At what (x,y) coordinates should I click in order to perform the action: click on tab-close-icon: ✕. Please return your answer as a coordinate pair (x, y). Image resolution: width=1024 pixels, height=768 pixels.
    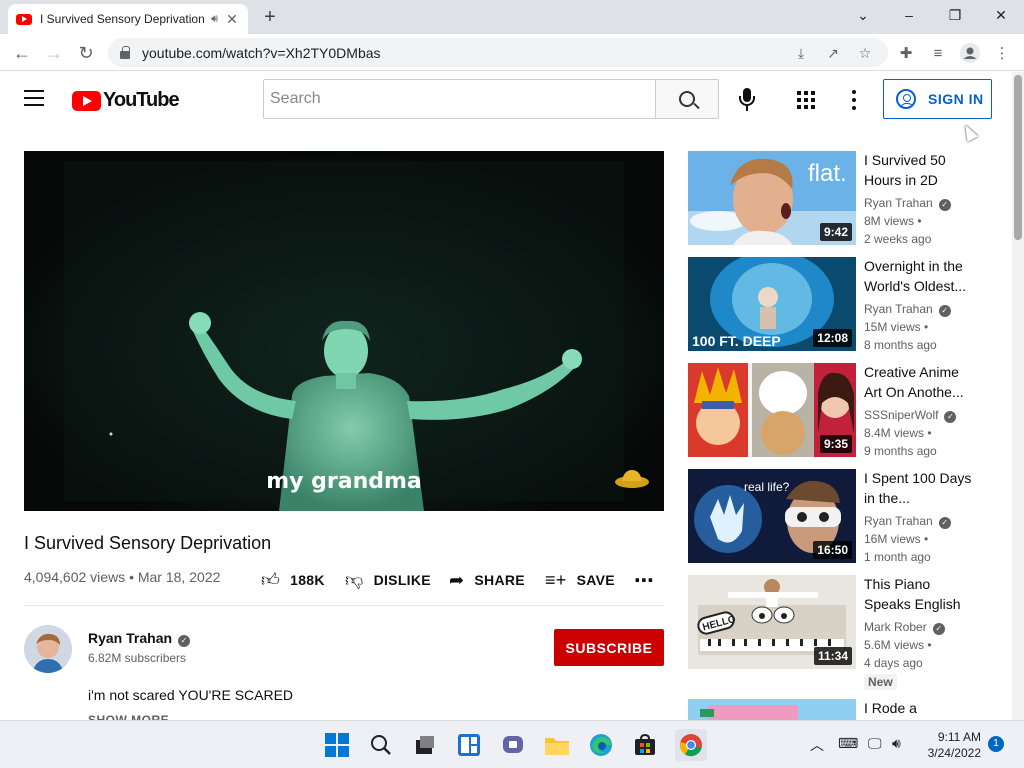
    Looking at the image, I should click on (232, 19).